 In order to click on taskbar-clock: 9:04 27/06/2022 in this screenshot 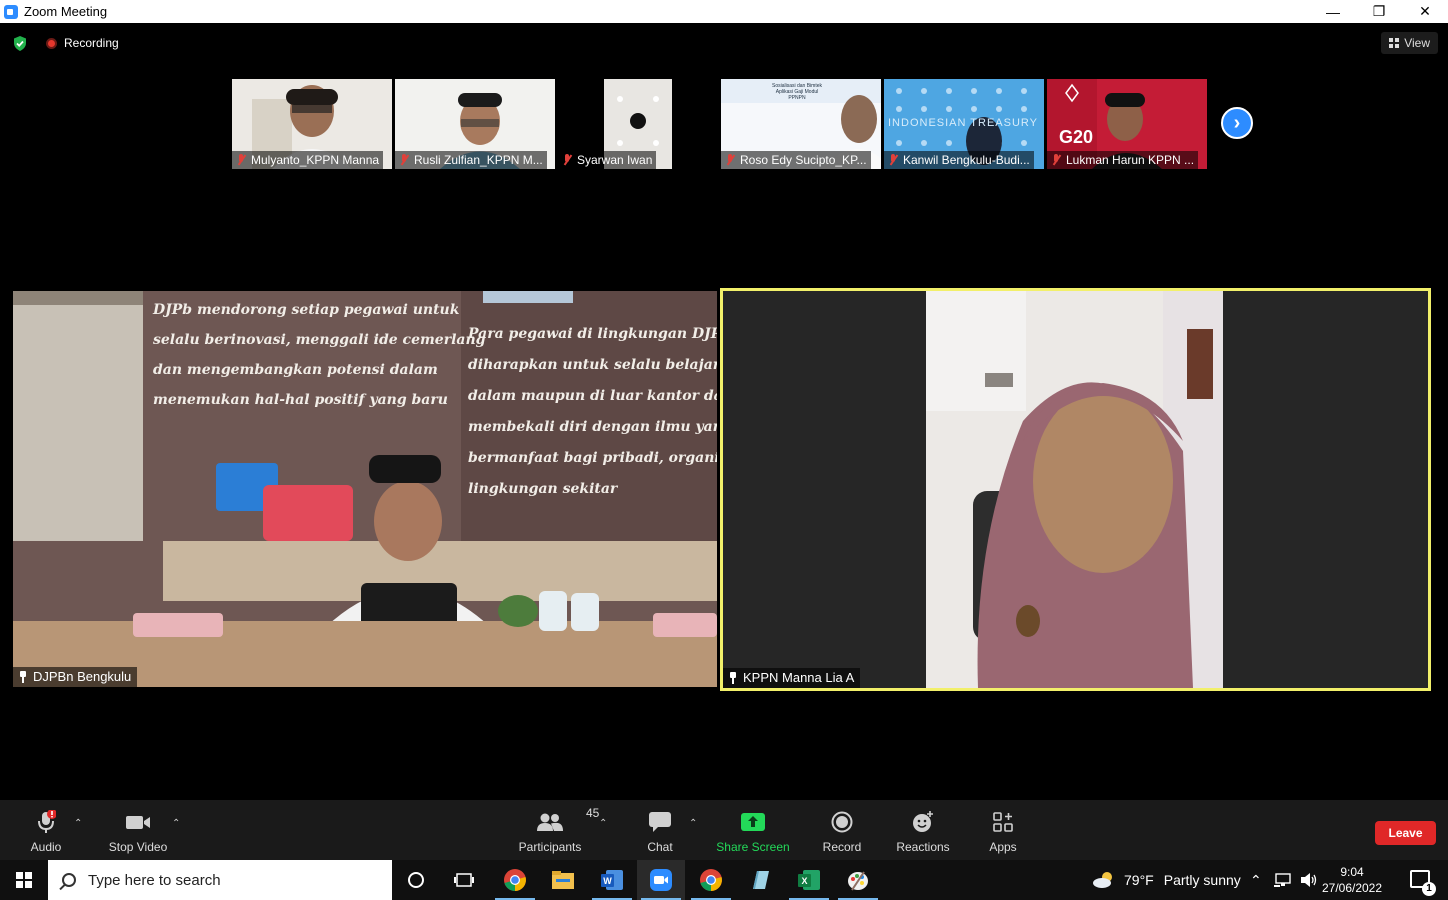, I will do `click(1352, 880)`.